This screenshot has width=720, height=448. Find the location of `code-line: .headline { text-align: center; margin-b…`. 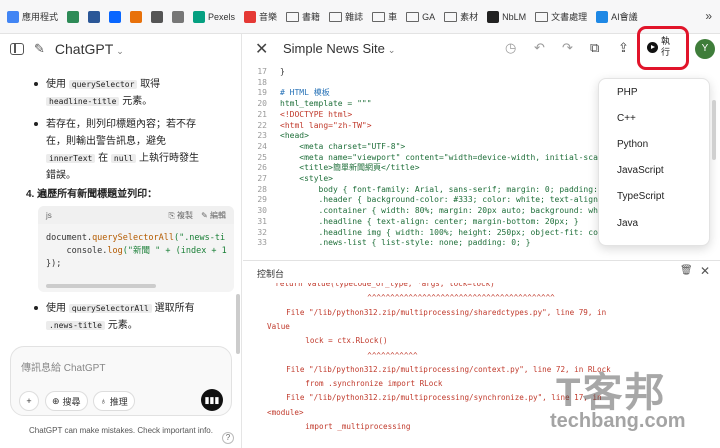

code-line: .headline { text-align: center; margin-b… is located at coordinates (429, 221).